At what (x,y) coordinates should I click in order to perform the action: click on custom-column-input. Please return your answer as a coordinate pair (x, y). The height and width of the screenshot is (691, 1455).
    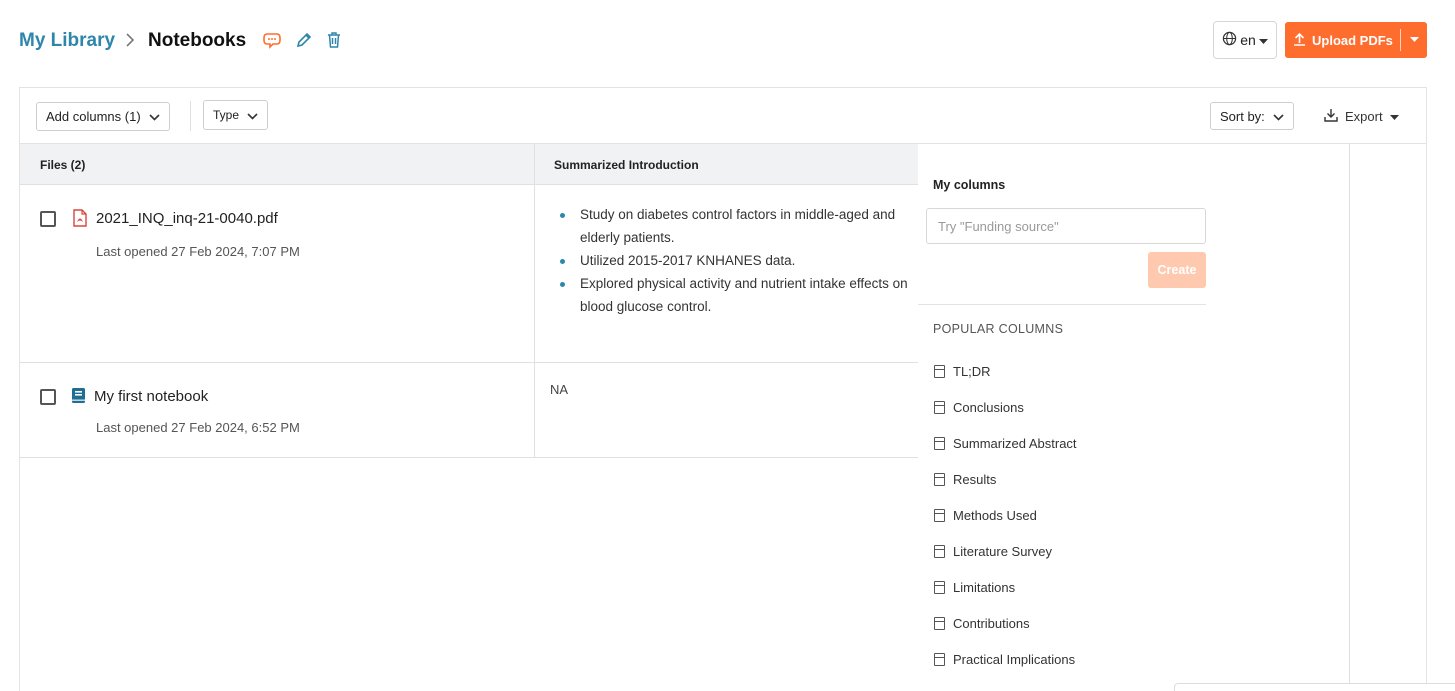
    Looking at the image, I should click on (1066, 226).